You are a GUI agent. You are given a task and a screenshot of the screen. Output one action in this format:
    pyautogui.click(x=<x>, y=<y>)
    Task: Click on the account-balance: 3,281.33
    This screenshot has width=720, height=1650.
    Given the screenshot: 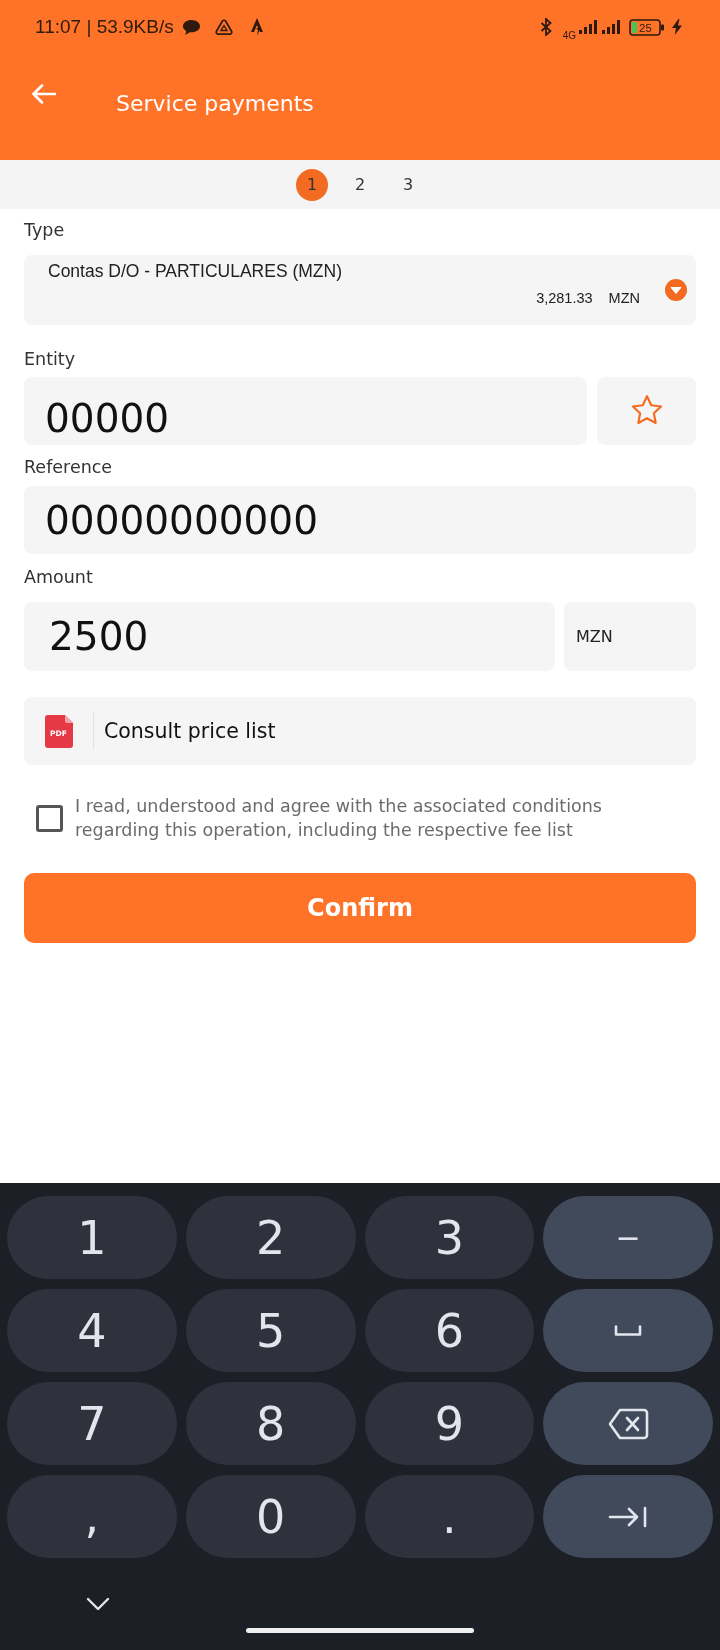 What is the action you would take?
    pyautogui.click(x=564, y=298)
    